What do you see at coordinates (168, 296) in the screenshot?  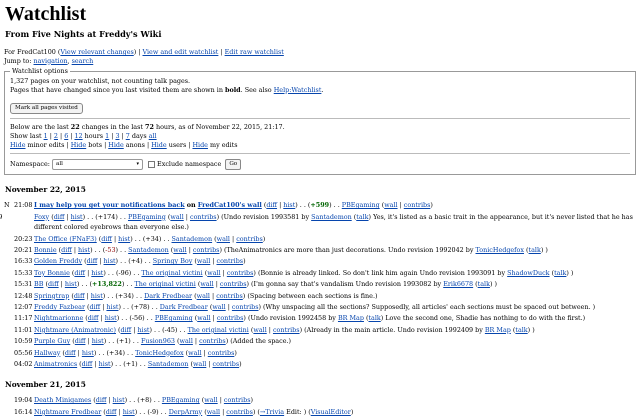 I see `user-link: Dark Fredbear` at bounding box center [168, 296].